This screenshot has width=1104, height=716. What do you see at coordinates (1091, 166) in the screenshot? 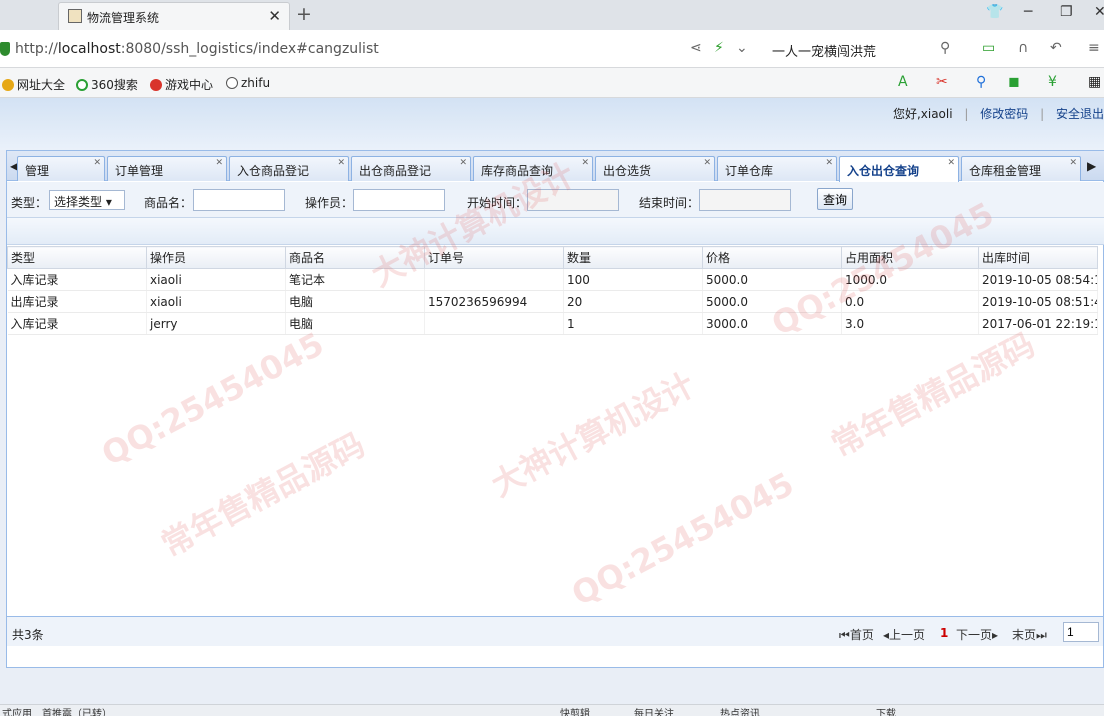
I see `tab-scroll-right-icon: ▶` at bounding box center [1091, 166].